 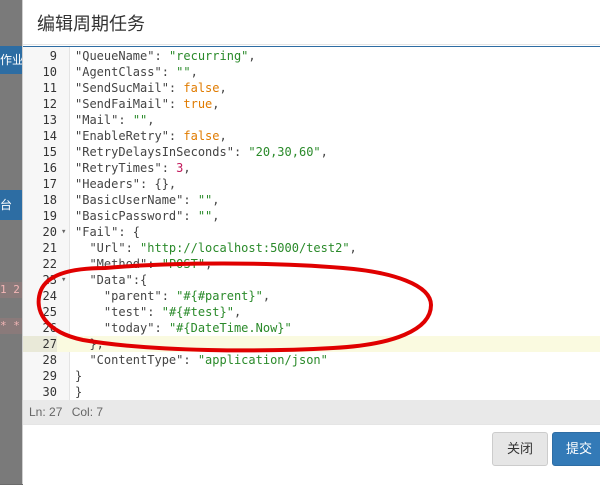 What do you see at coordinates (311, 104) in the screenshot?
I see `code-line: 12 "SendFaiMail": true,` at bounding box center [311, 104].